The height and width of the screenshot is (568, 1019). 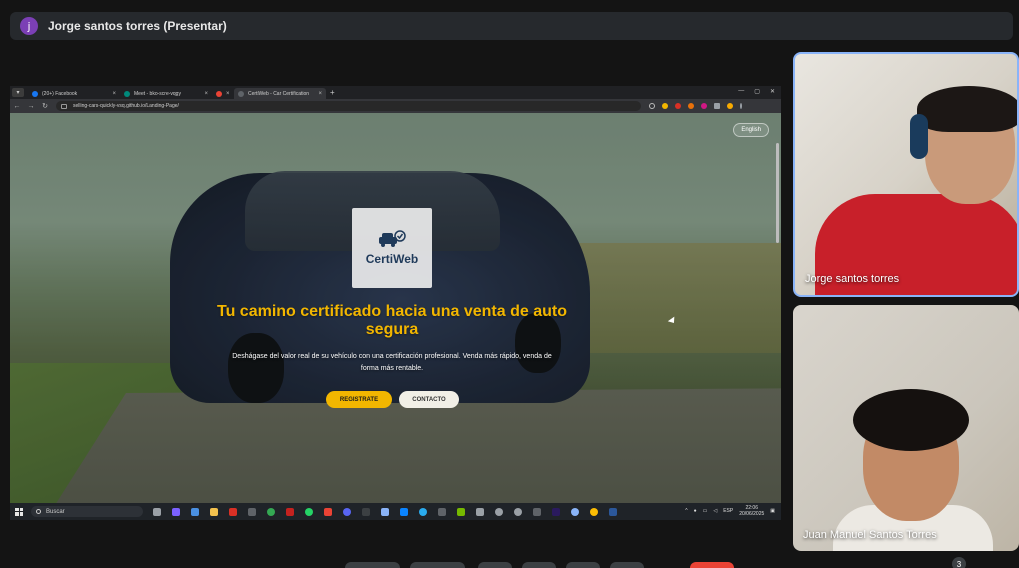 I want to click on presenter-bar: j Jorge santos torres (Presentar), so click(x=511, y=26).